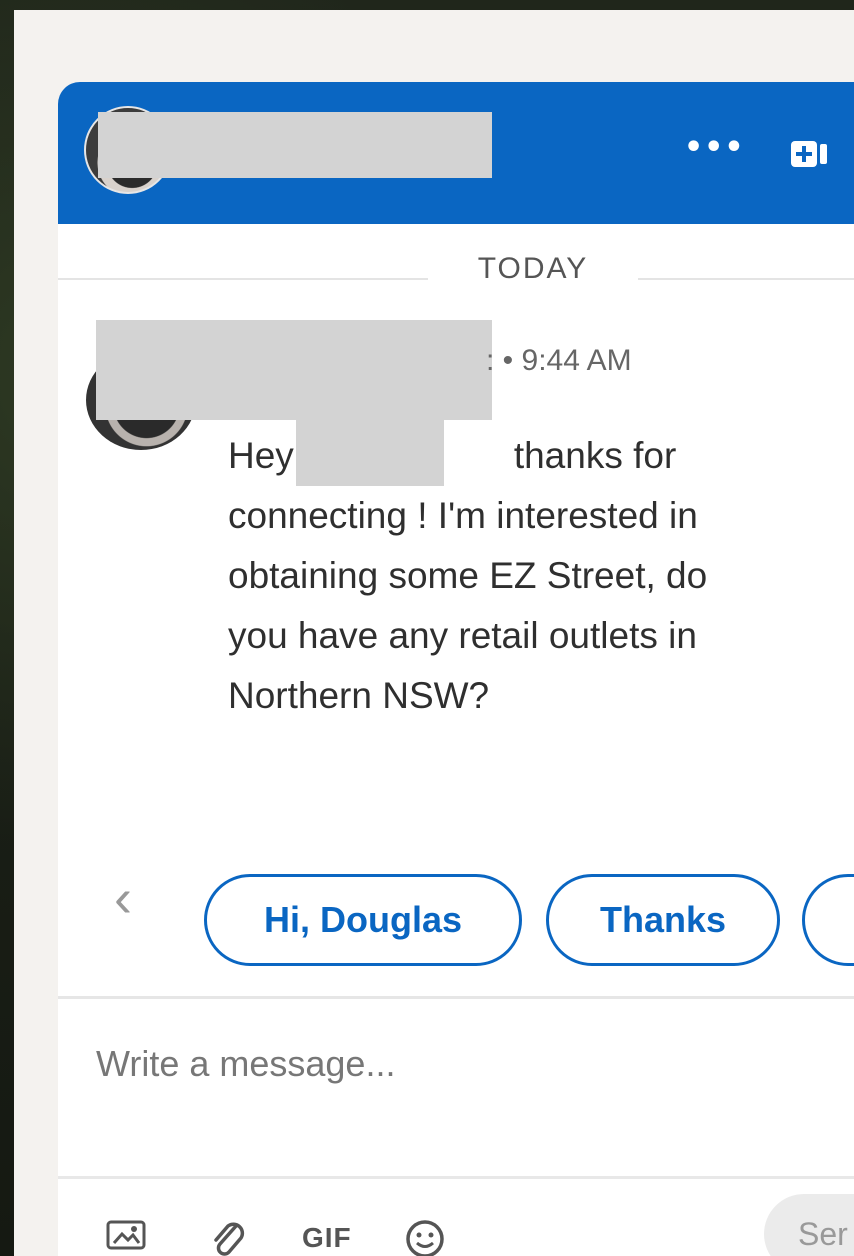  I want to click on divider-right, so click(746, 279).